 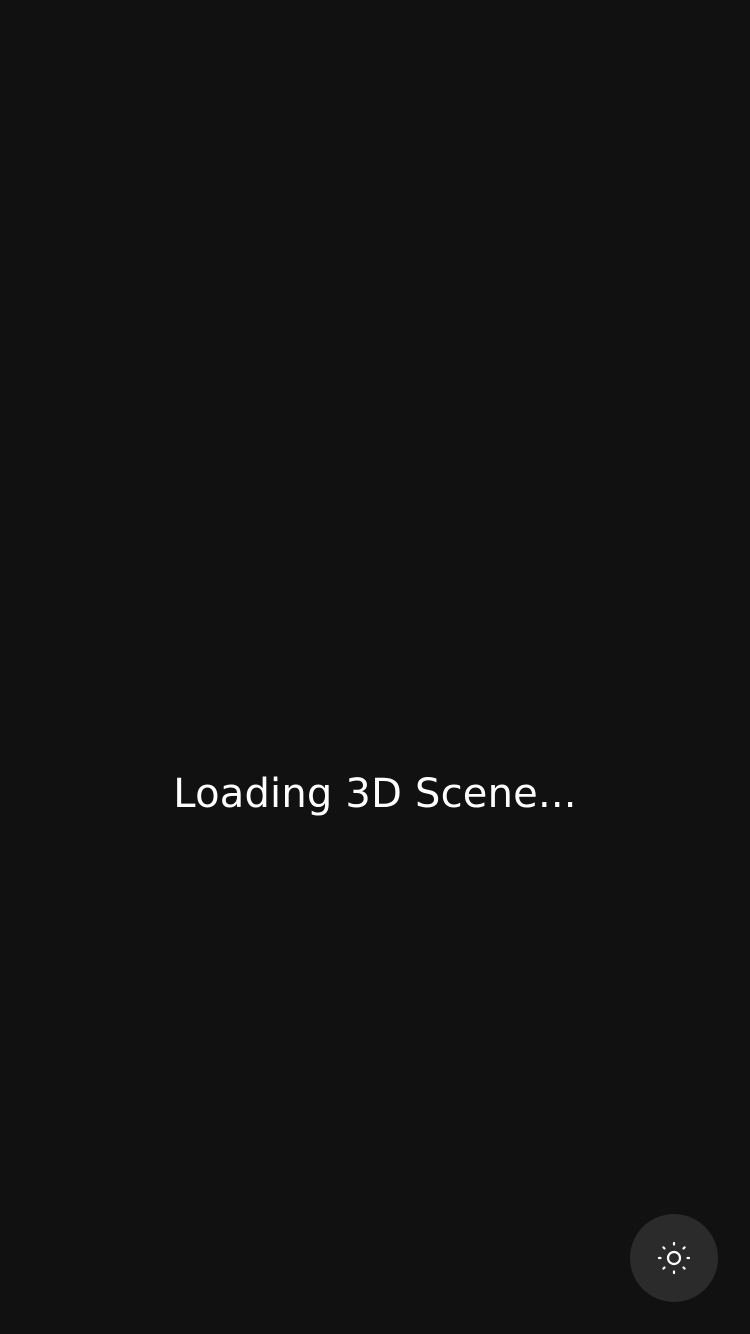 I want to click on theme-toggle-button, so click(x=674, y=1258).